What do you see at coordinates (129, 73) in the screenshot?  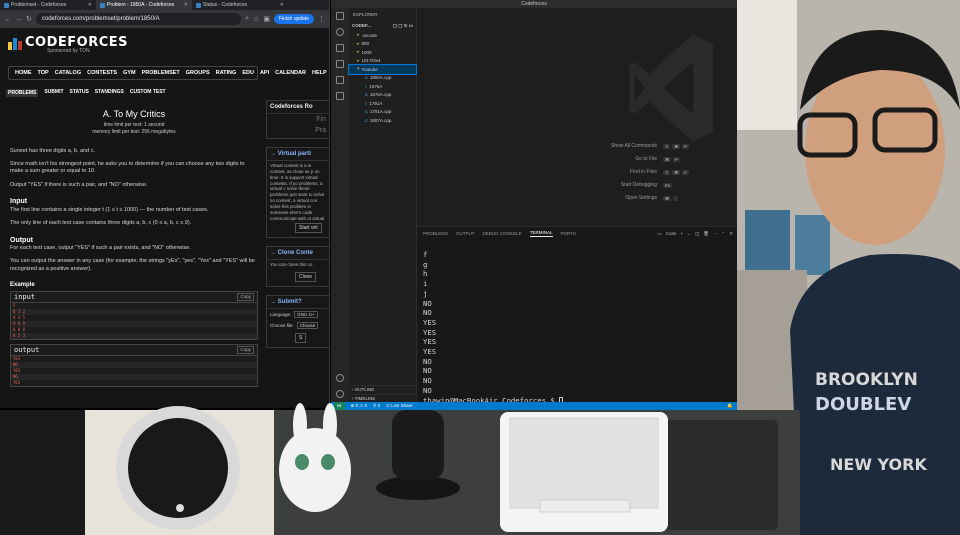 I see `menu-gym: GYM` at bounding box center [129, 73].